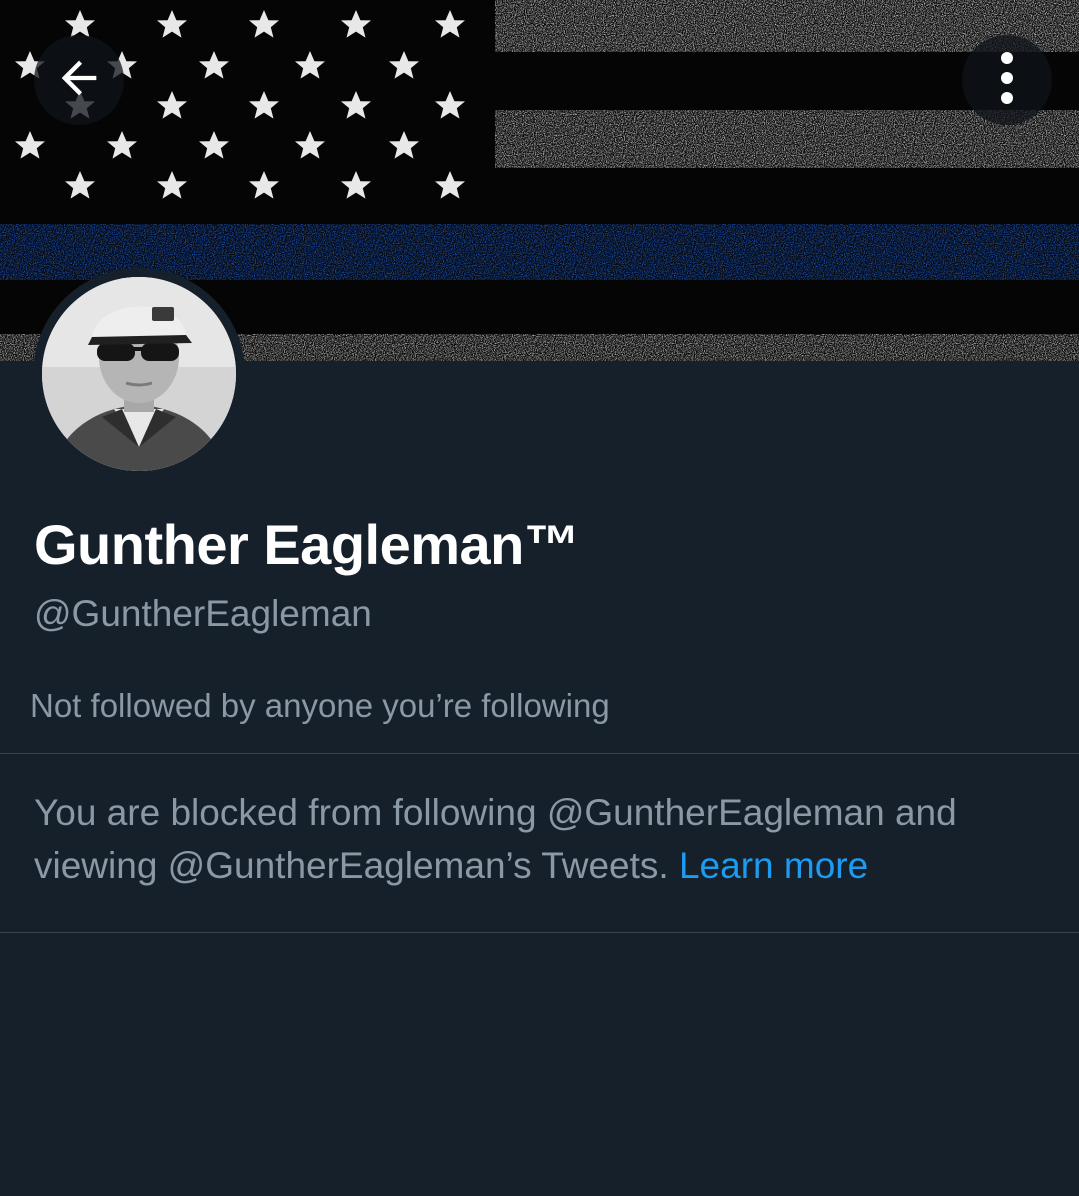 This screenshot has width=1079, height=1196. I want to click on avatar-photo, so click(139, 374).